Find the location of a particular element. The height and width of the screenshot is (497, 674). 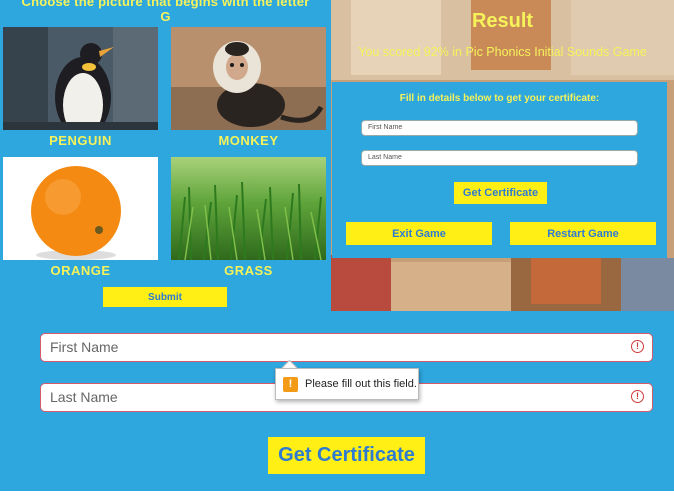

submit-button: Submit is located at coordinates (165, 297).